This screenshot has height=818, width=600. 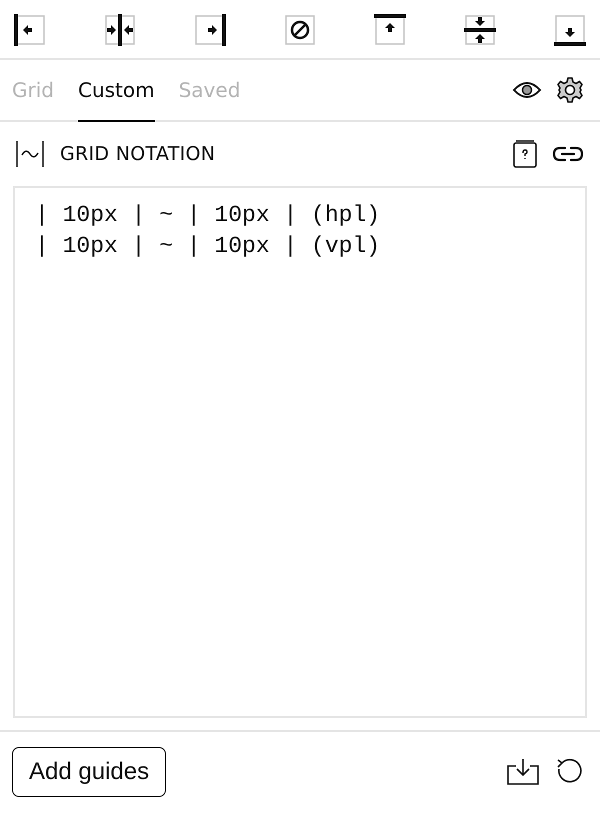 I want to click on align-center-horizontal-icon, so click(x=480, y=30).